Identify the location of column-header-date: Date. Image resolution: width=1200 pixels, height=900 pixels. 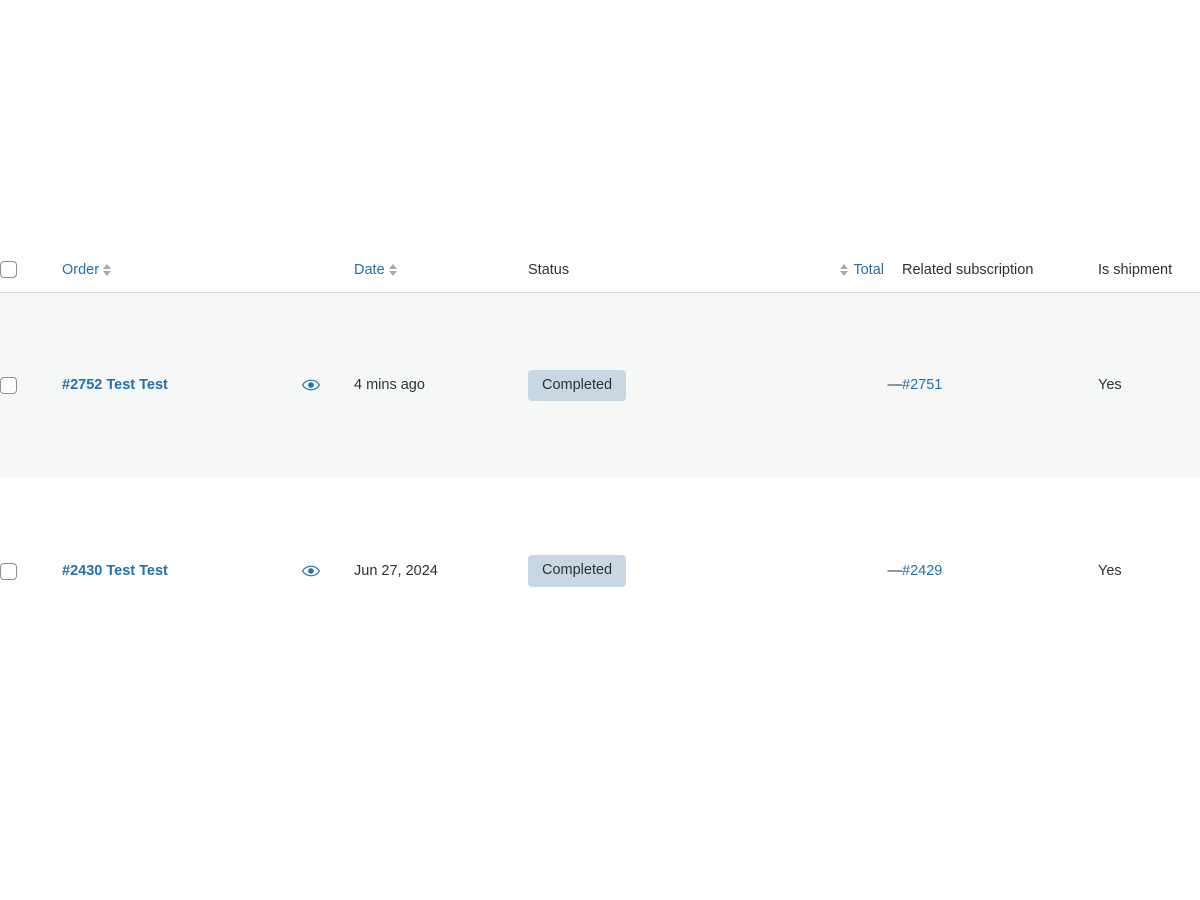
(441, 270).